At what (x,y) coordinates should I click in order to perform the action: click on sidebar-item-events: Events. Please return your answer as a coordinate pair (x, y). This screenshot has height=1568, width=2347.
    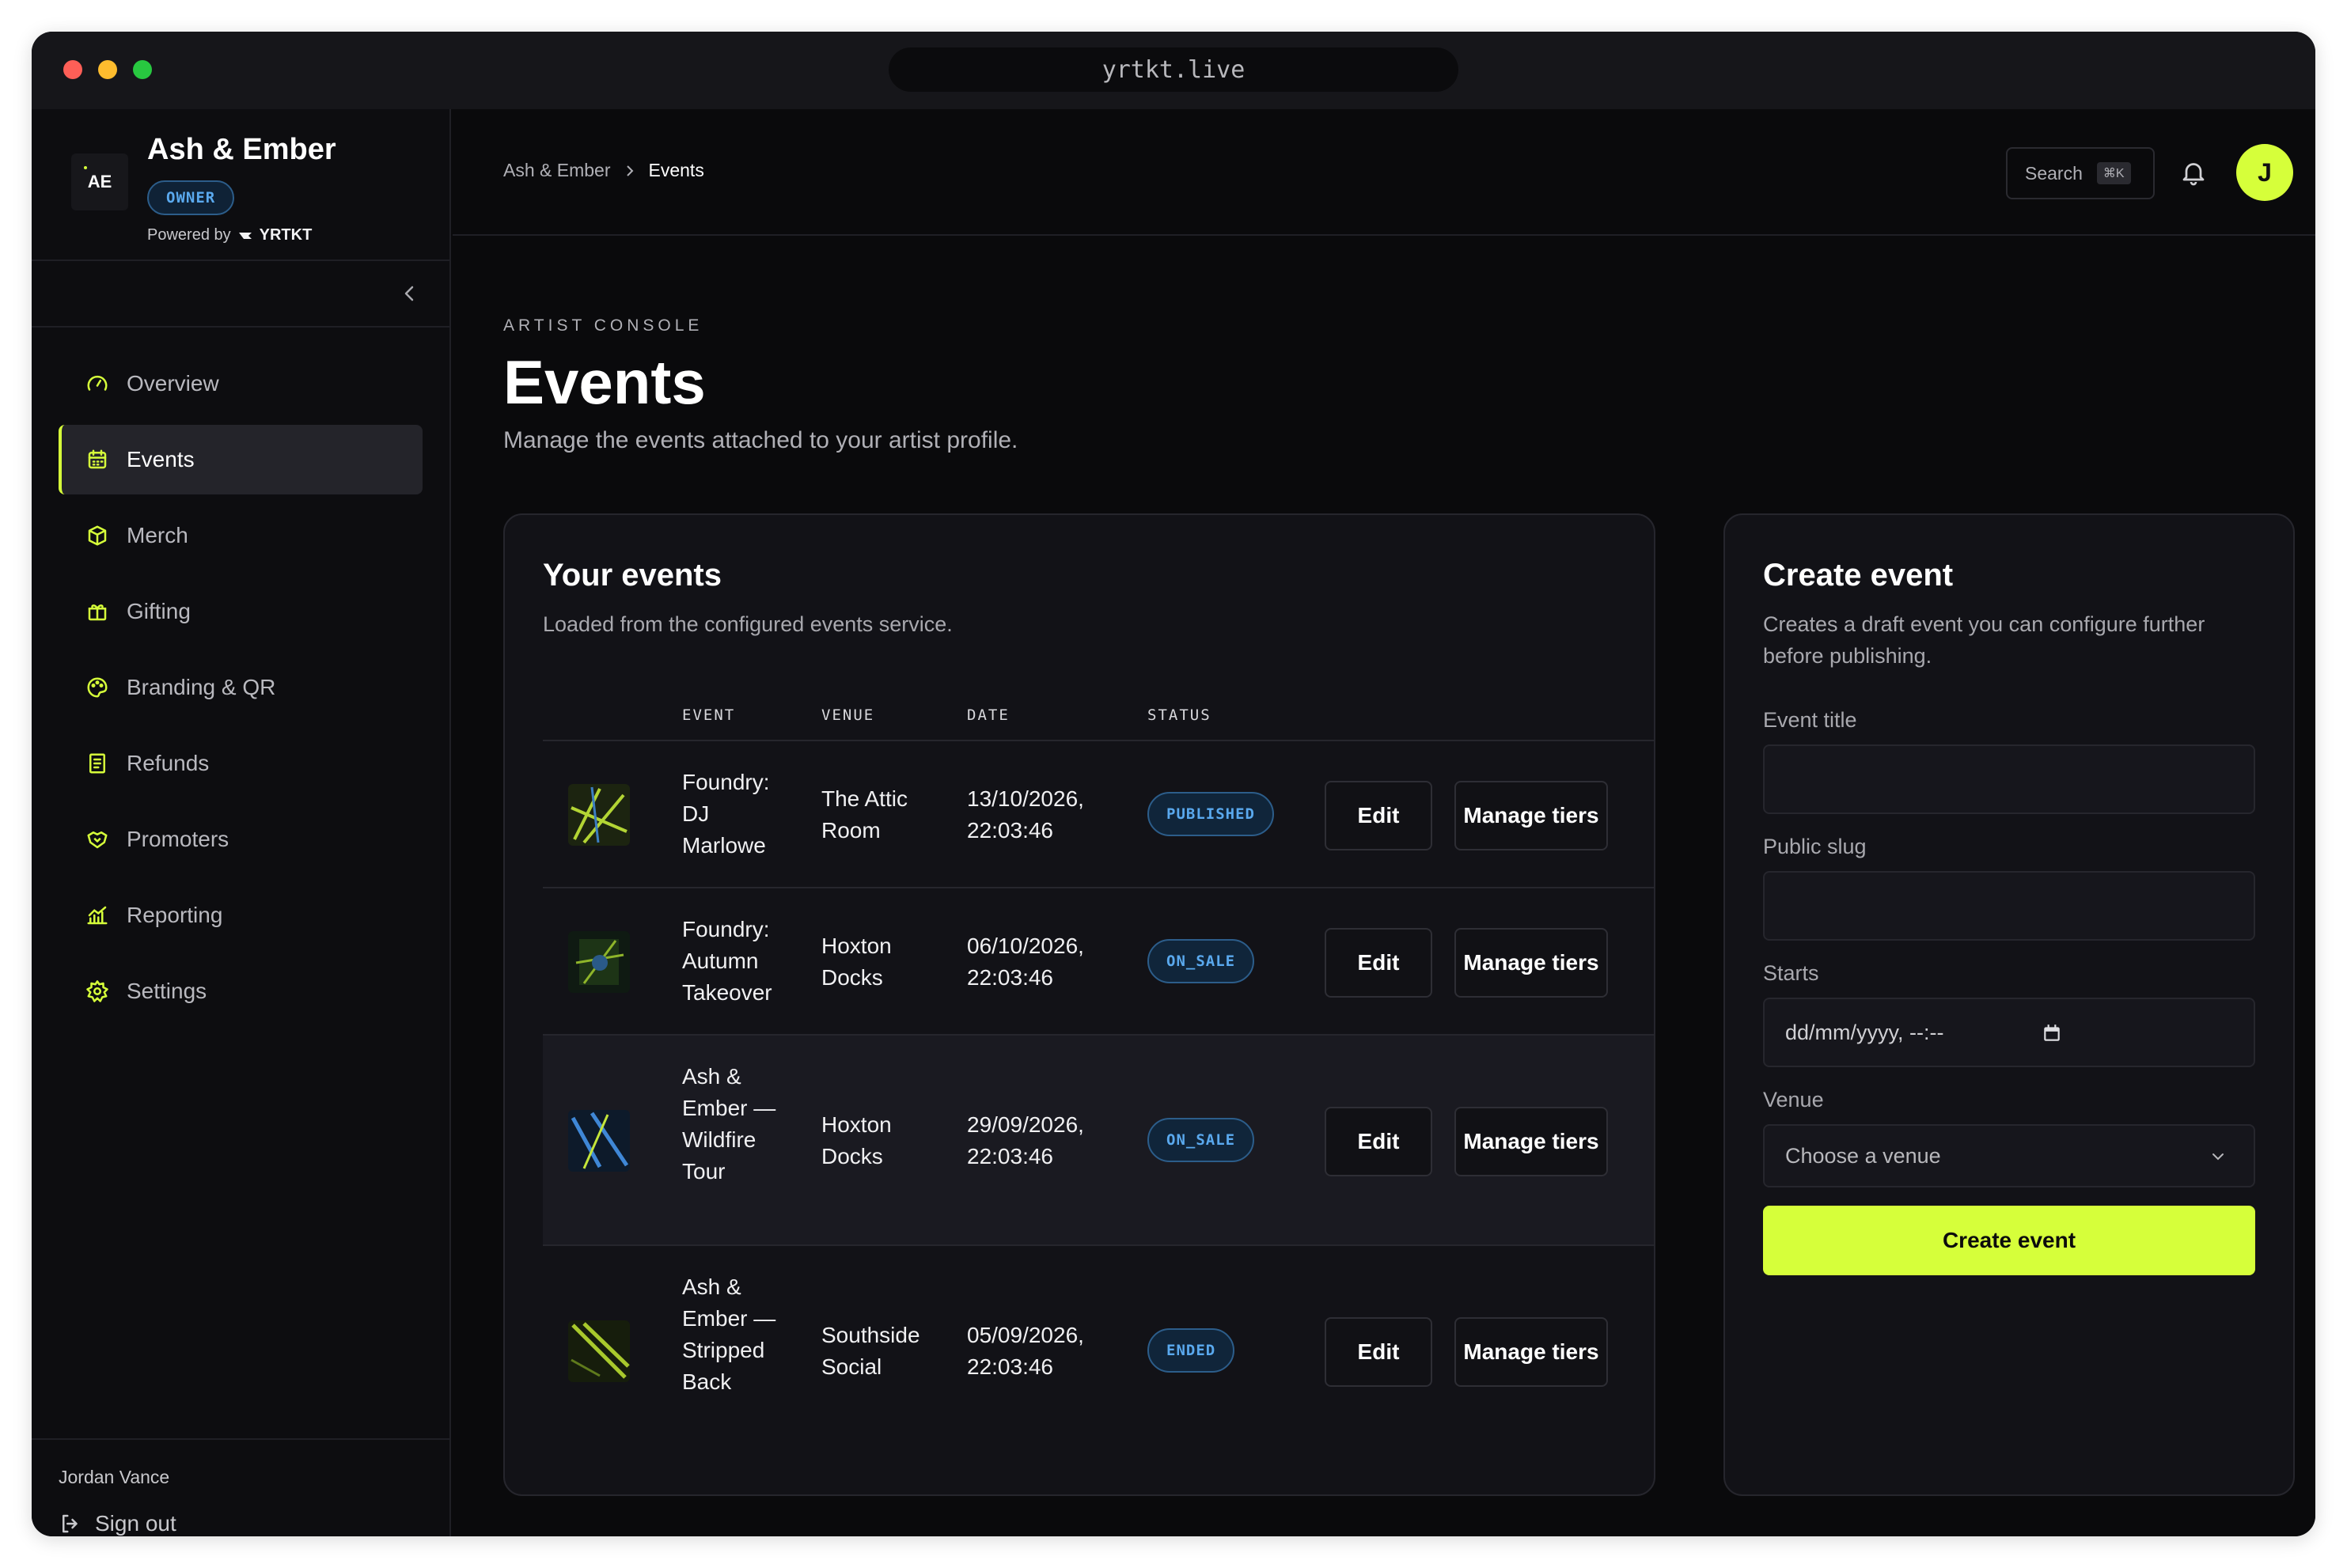
    Looking at the image, I should click on (241, 459).